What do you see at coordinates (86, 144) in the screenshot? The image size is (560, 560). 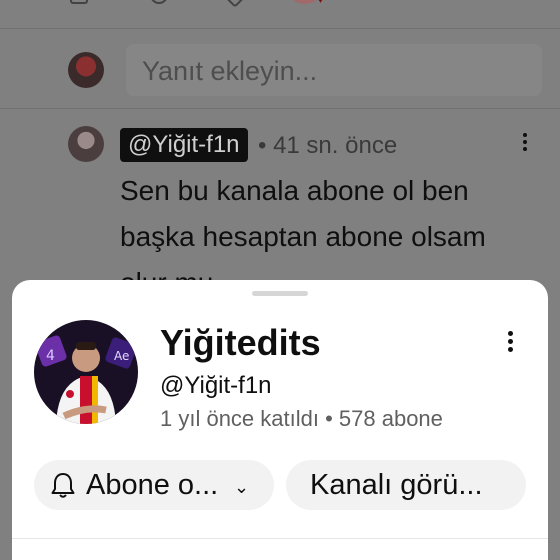 I see `commenter-avatar` at bounding box center [86, 144].